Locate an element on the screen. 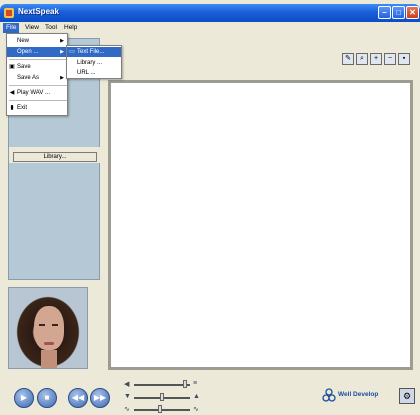 This screenshot has height=415, width=420. app-icon is located at coordinates (9, 13).